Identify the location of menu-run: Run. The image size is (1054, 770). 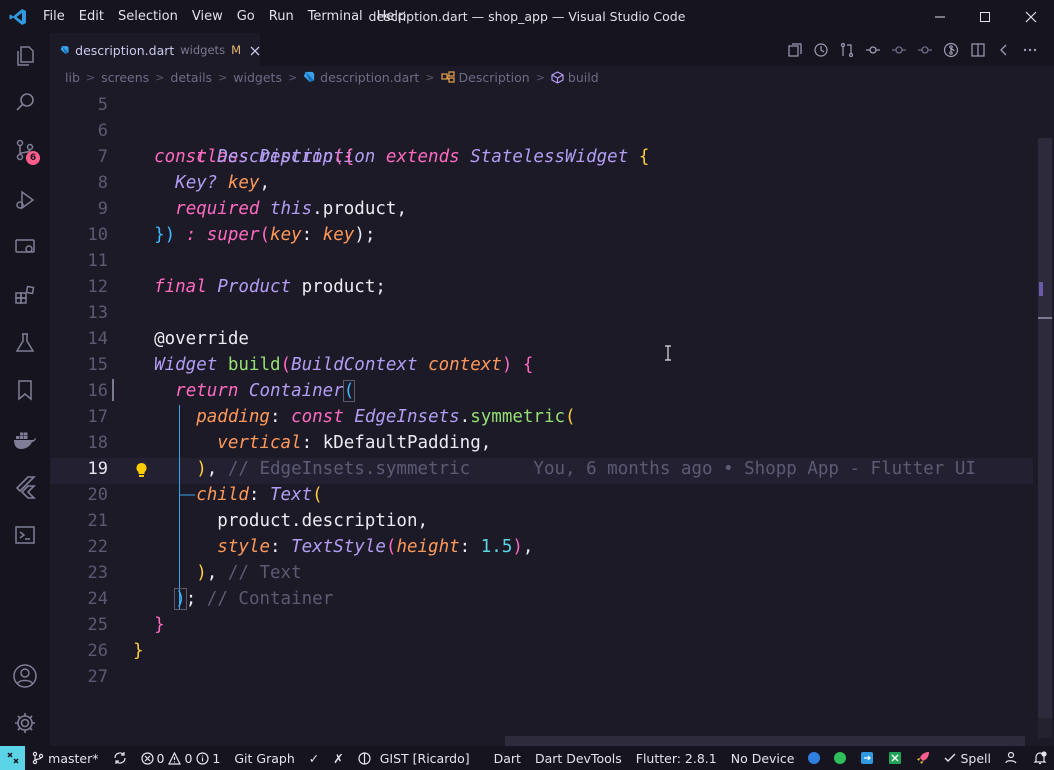
(281, 16).